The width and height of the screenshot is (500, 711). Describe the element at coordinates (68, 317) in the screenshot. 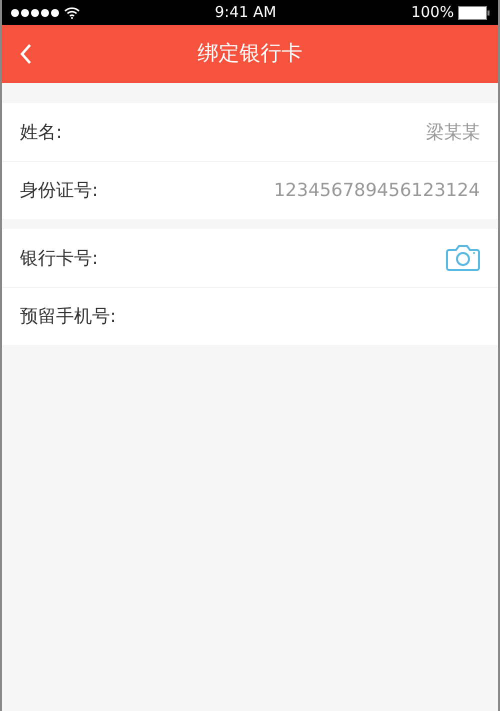

I see `field-label: 预留手机号:` at that location.